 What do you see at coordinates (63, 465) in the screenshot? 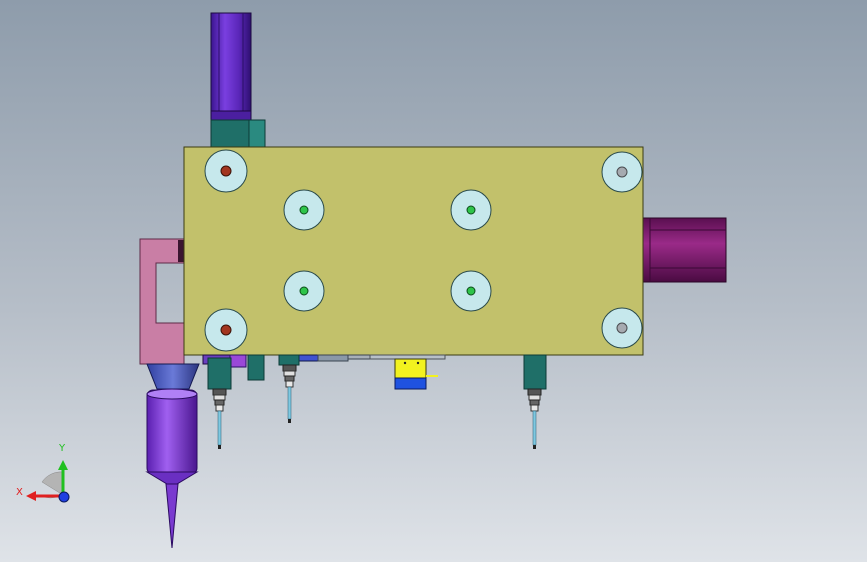
I see `triad-y-arrow` at bounding box center [63, 465].